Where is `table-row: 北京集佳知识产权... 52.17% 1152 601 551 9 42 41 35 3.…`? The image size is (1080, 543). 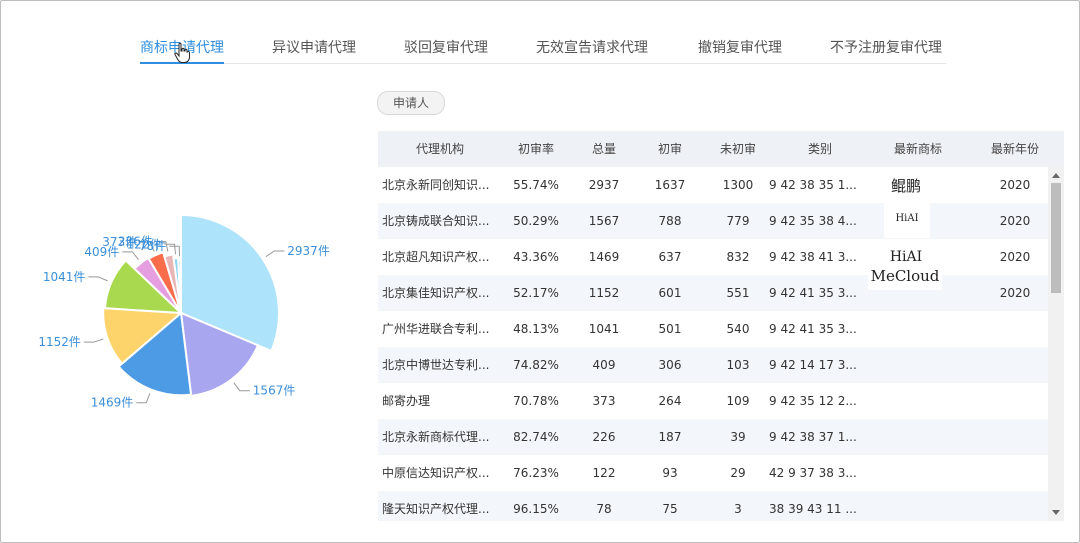 table-row: 北京集佳知识产权... 52.17% 1152 601 551 9 42 41 35 3.… is located at coordinates (713, 286).